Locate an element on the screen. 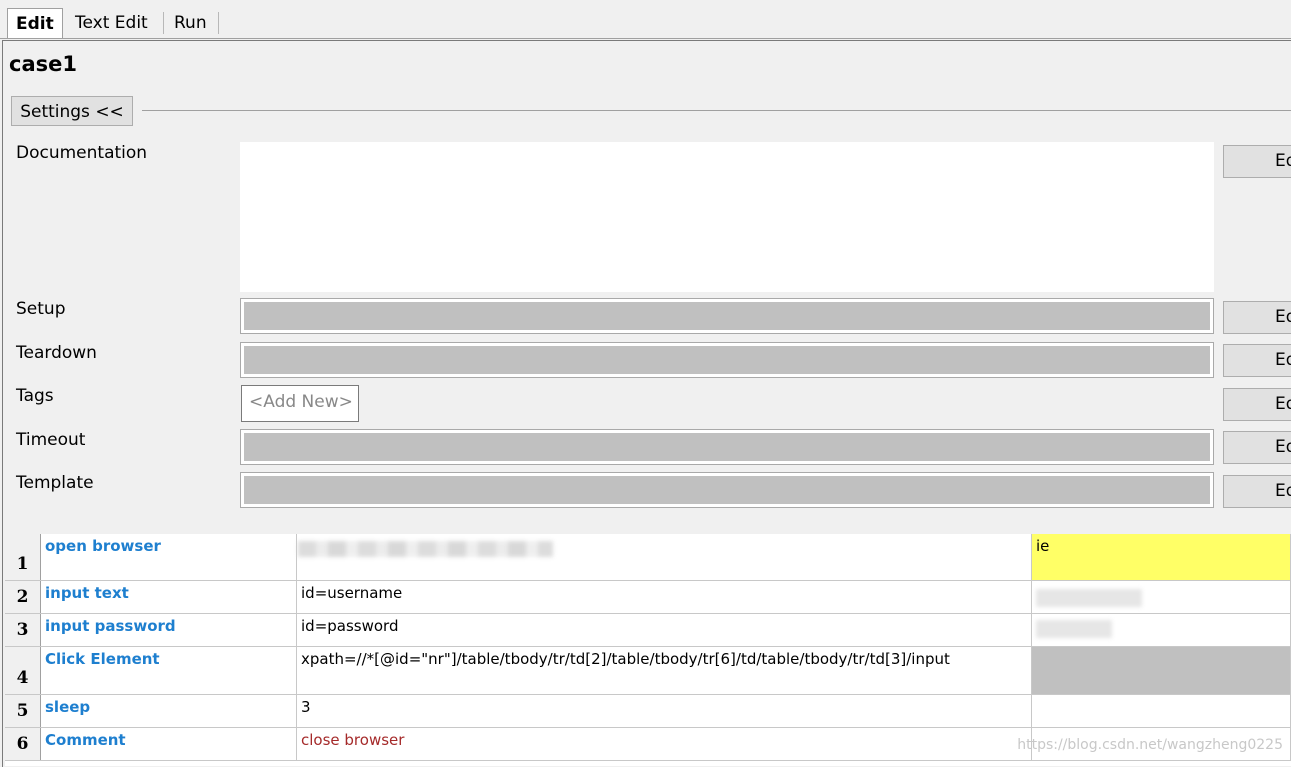 The height and width of the screenshot is (767, 1291). row-number: 1 is located at coordinates (23, 557).